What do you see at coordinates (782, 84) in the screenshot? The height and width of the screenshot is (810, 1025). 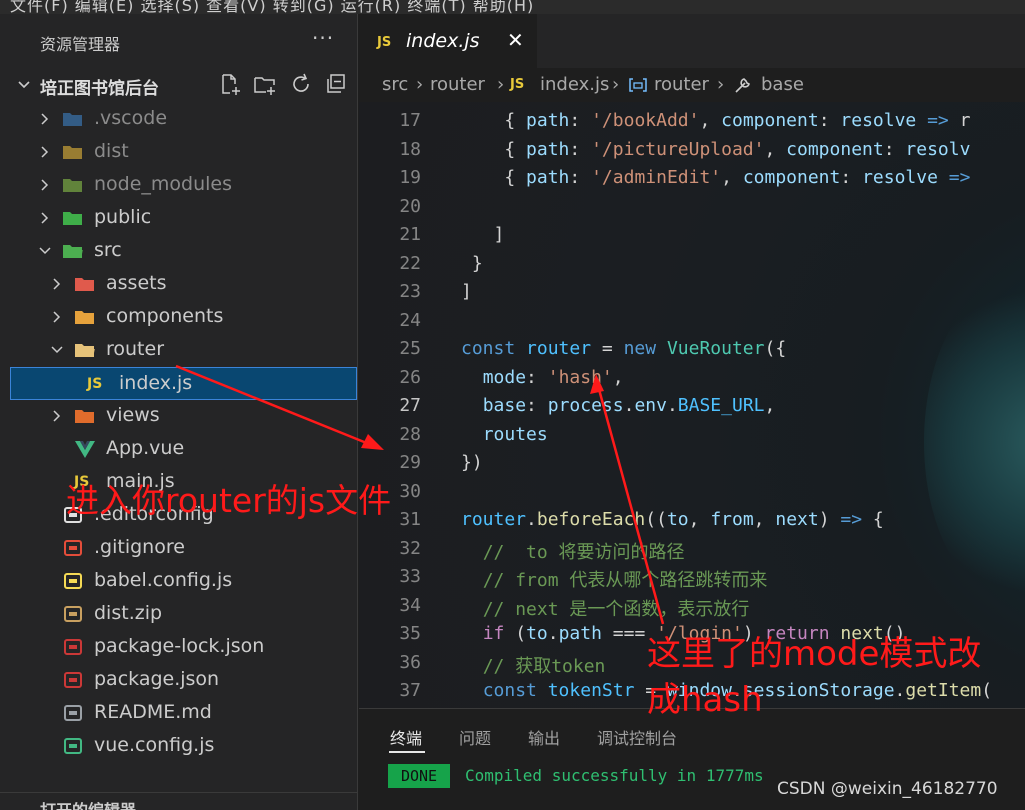 I see `breadcrumb-symbol-base: base` at bounding box center [782, 84].